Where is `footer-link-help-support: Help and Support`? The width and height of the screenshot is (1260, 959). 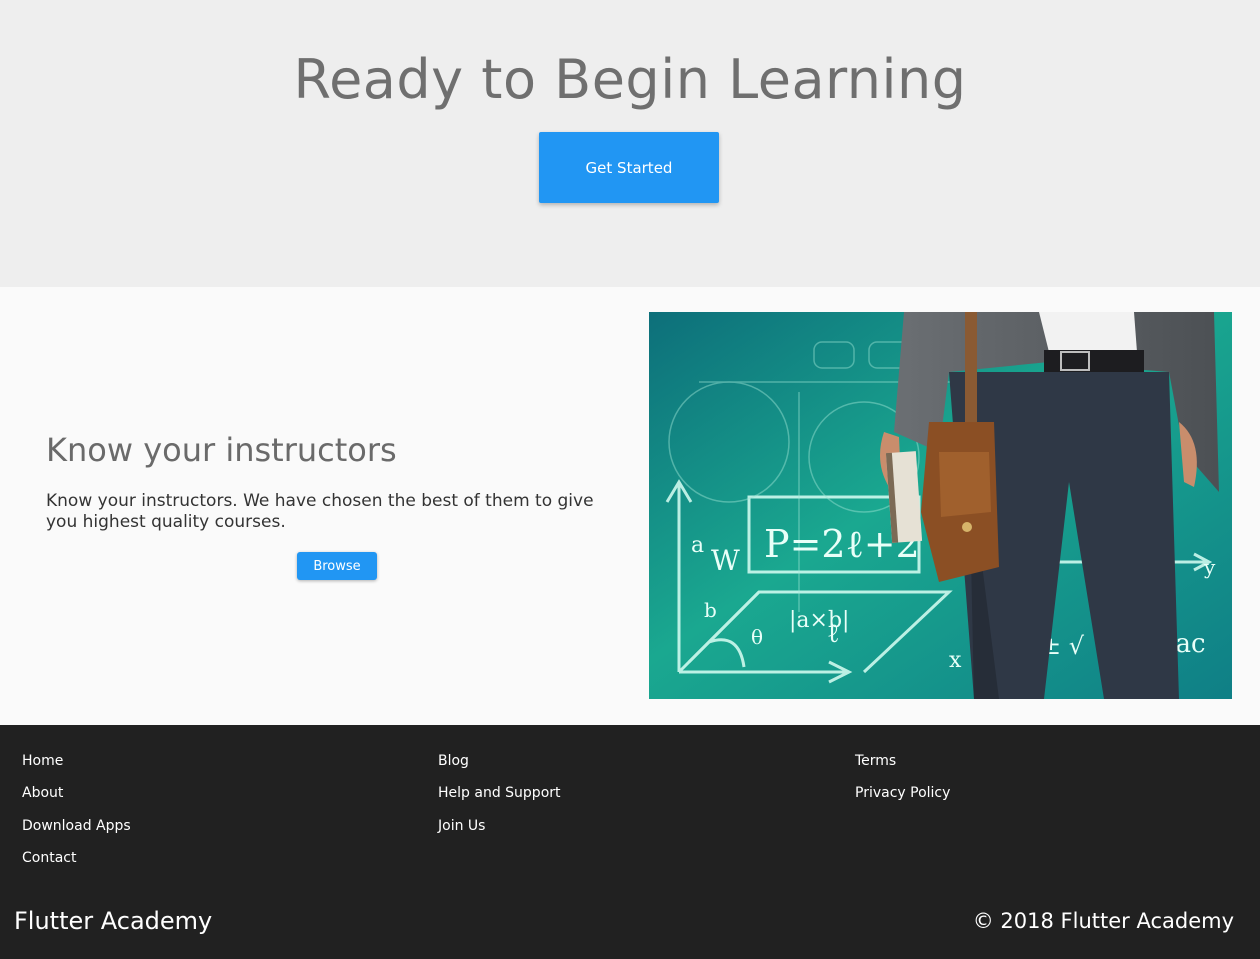
footer-link-help-support: Help and Support is located at coordinates (499, 800).